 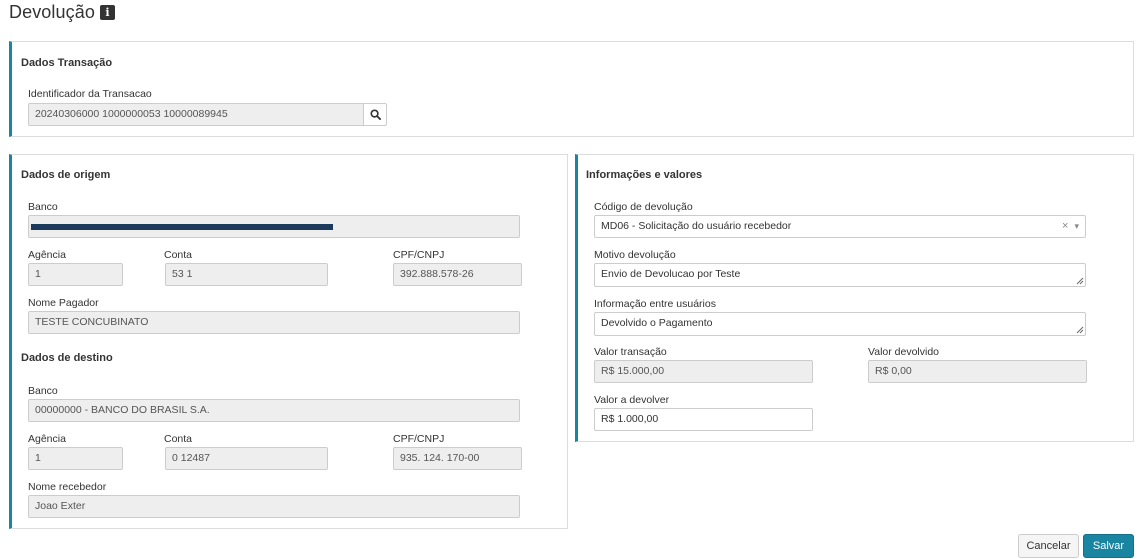 I want to click on label-destino-conta: Conta, so click(x=178, y=439).